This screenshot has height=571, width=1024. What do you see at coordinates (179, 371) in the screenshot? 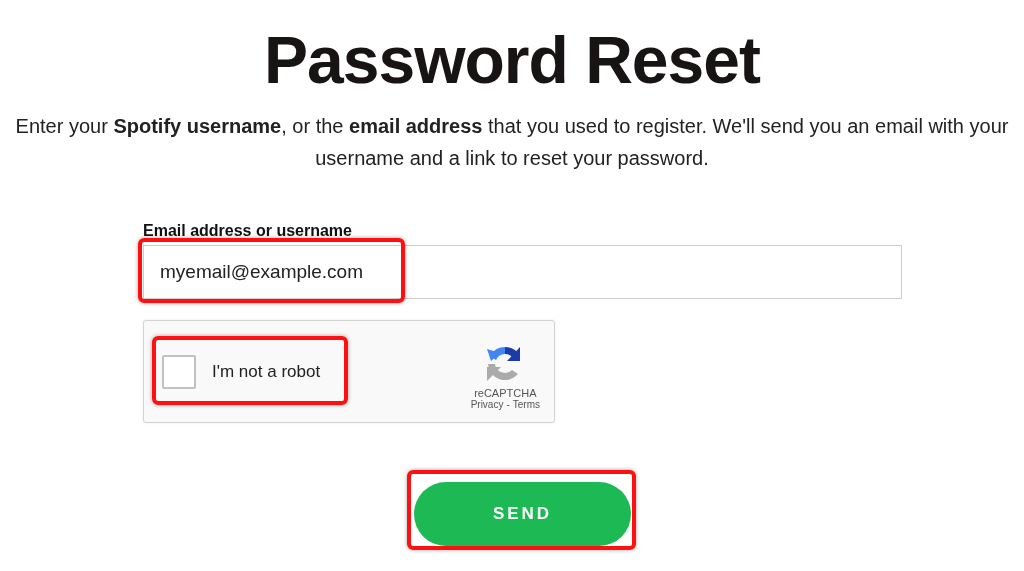
I see `checkbox` at bounding box center [179, 371].